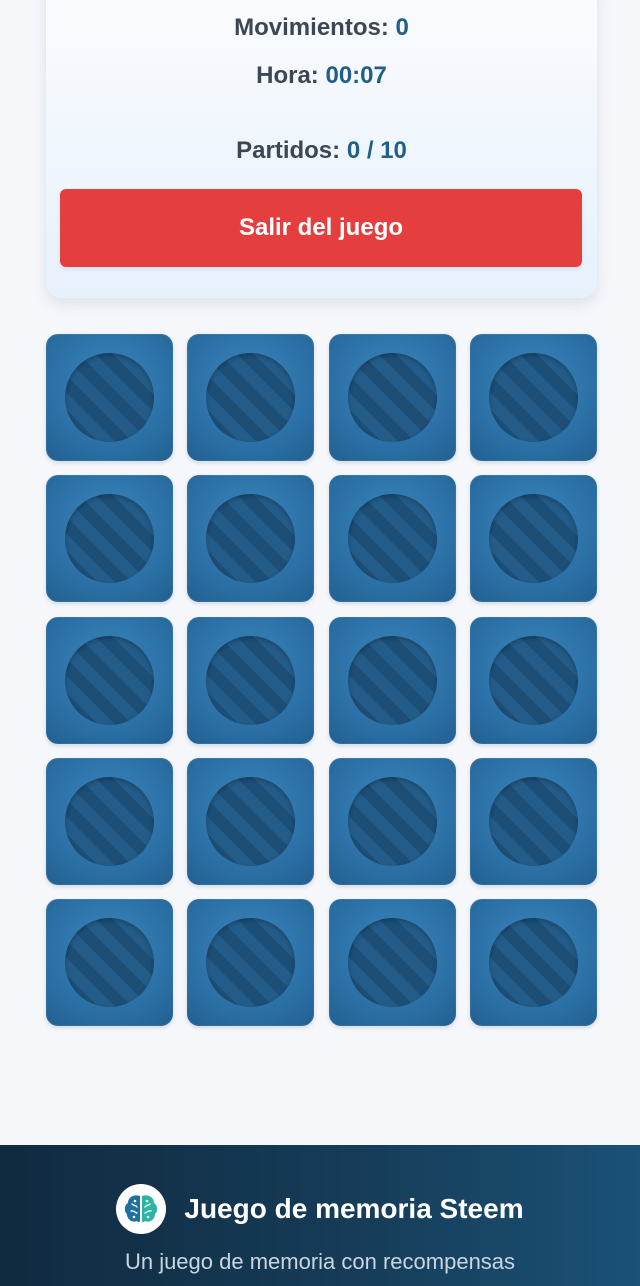  What do you see at coordinates (356, 75) in the screenshot?
I see `time-value: 00:07` at bounding box center [356, 75].